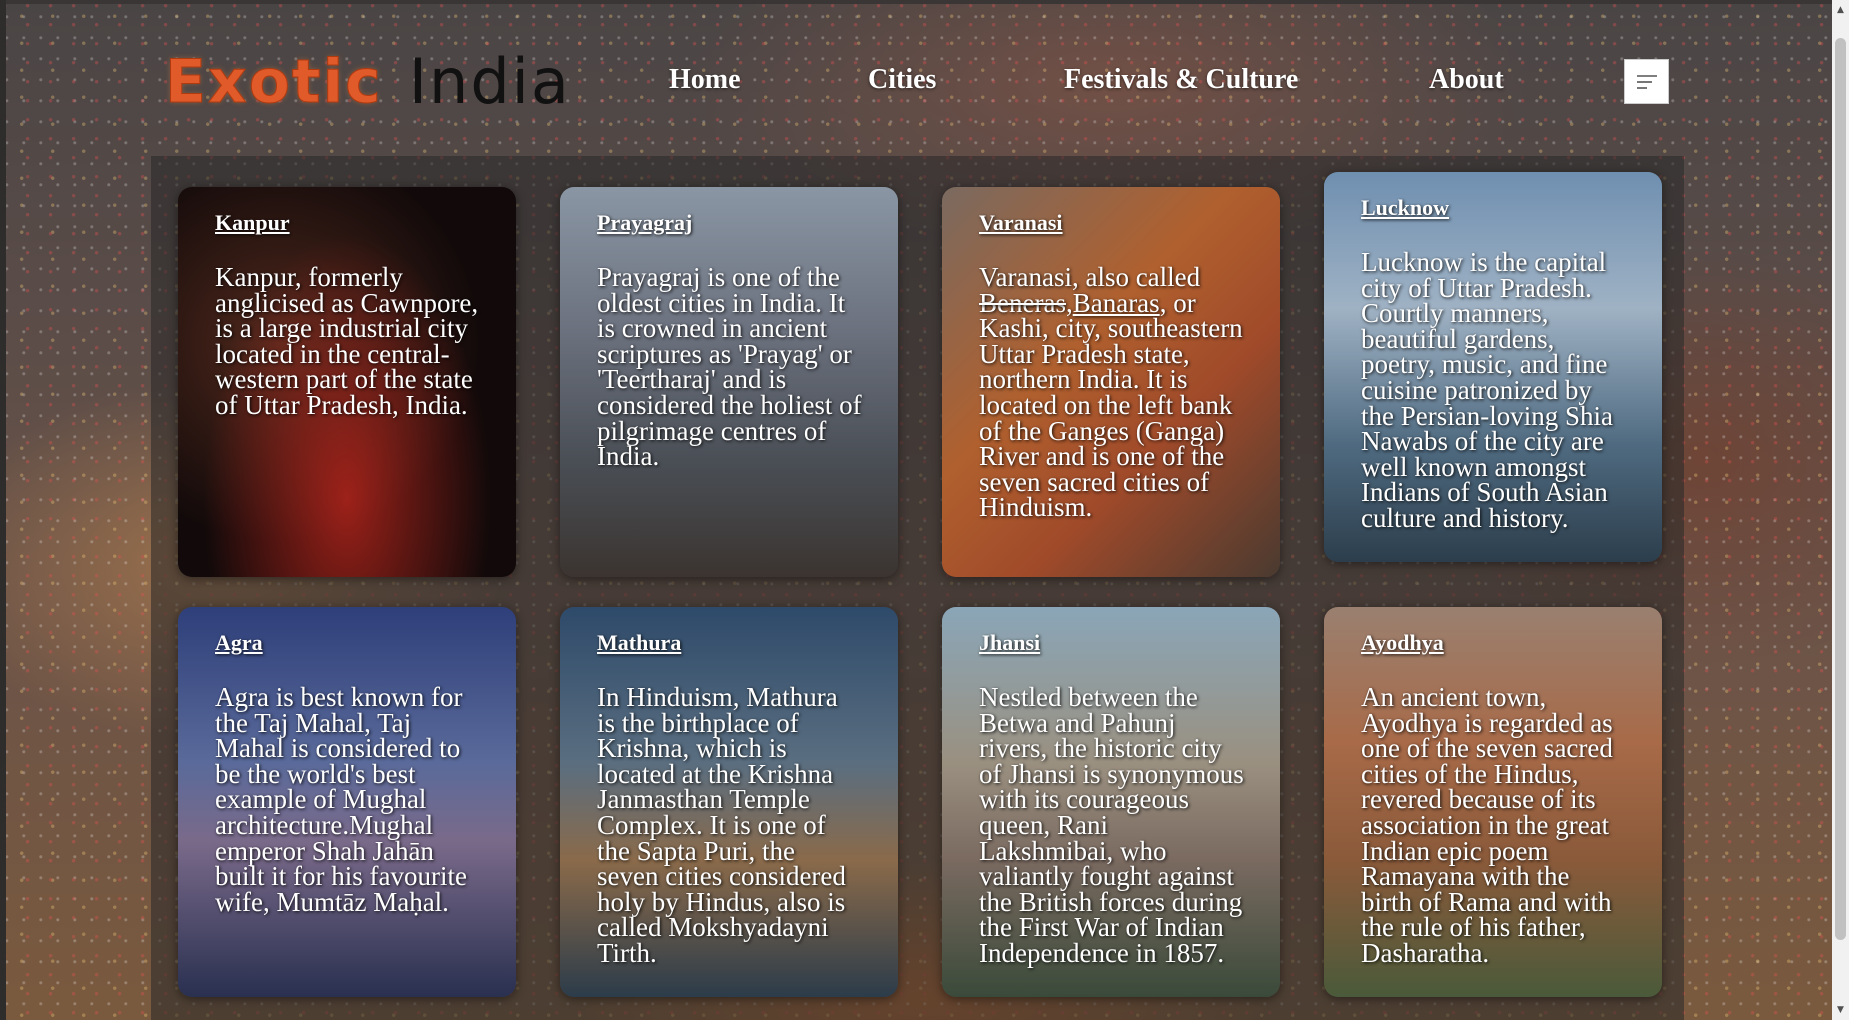 This screenshot has height=1020, width=1849. I want to click on city-title-ayodhya: Ayodhya, so click(1402, 643).